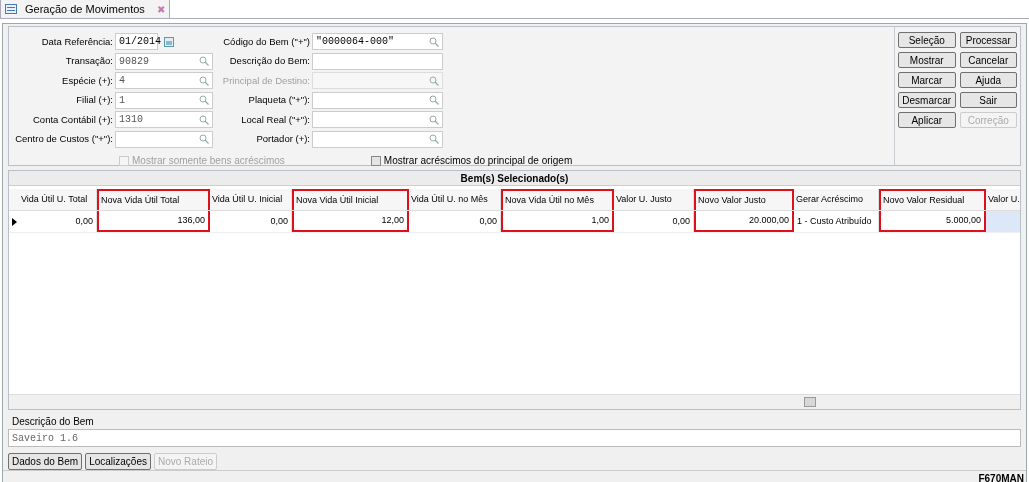  I want to click on field-label: Espécie (+):, so click(87, 80).